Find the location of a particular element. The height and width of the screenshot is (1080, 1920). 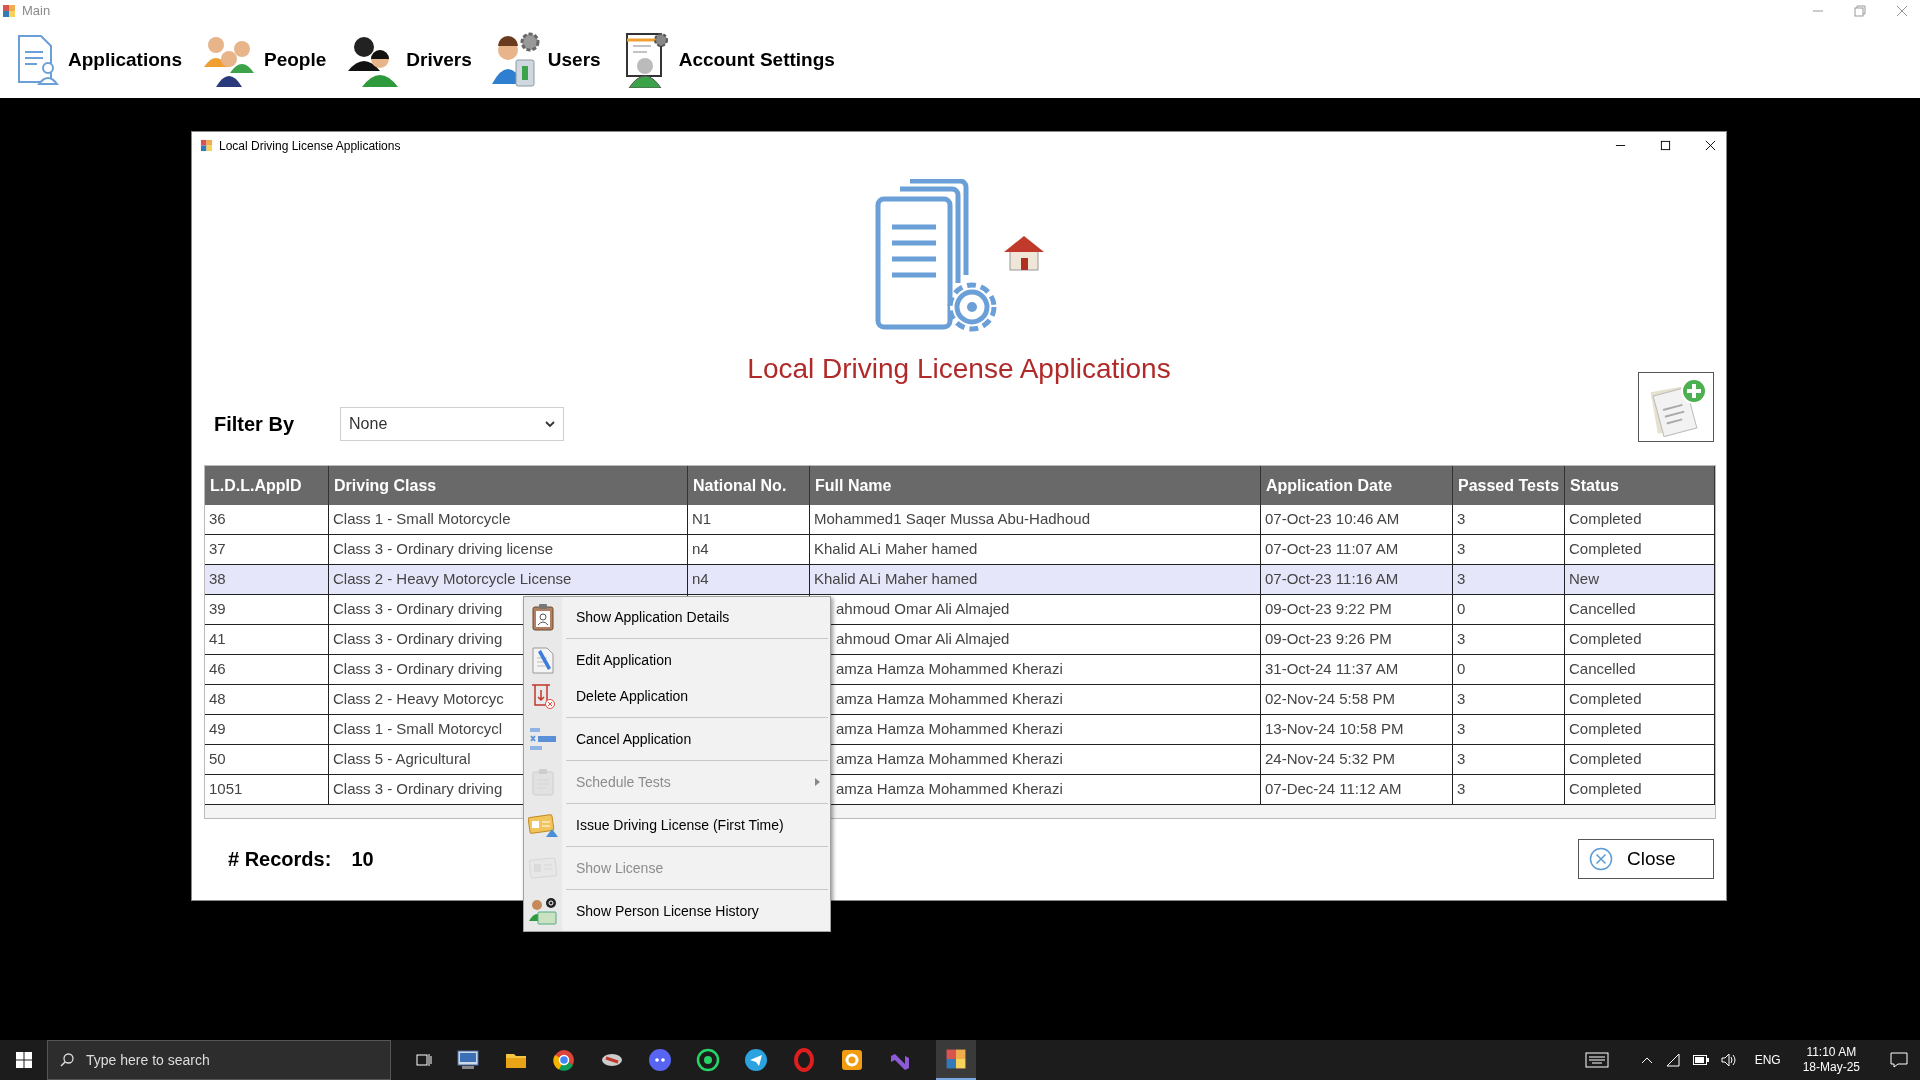

toolbar-button: Users is located at coordinates (548, 60).